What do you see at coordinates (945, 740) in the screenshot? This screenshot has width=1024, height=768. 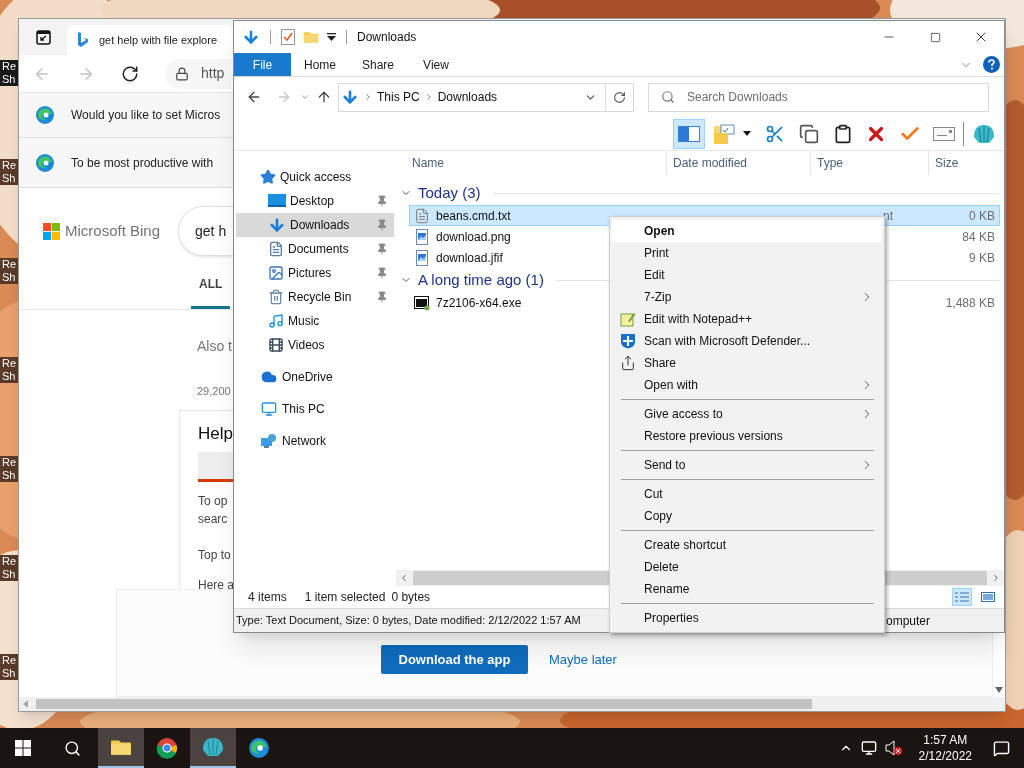 I see `clock-time: 1:57 AM` at bounding box center [945, 740].